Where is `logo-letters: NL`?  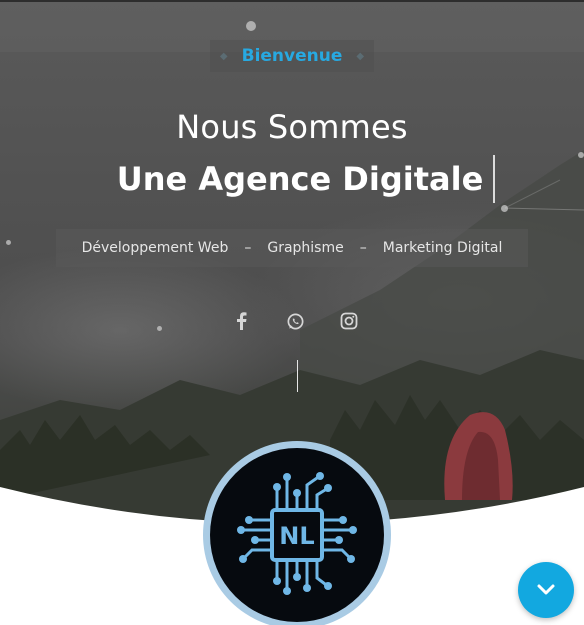 logo-letters: NL is located at coordinates (296, 536).